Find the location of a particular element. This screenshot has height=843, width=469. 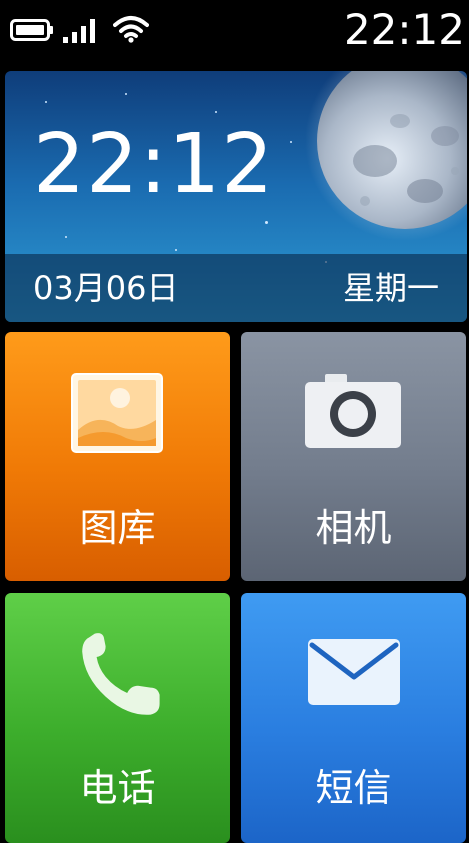

sms-label: 短信 is located at coordinates (353, 788).